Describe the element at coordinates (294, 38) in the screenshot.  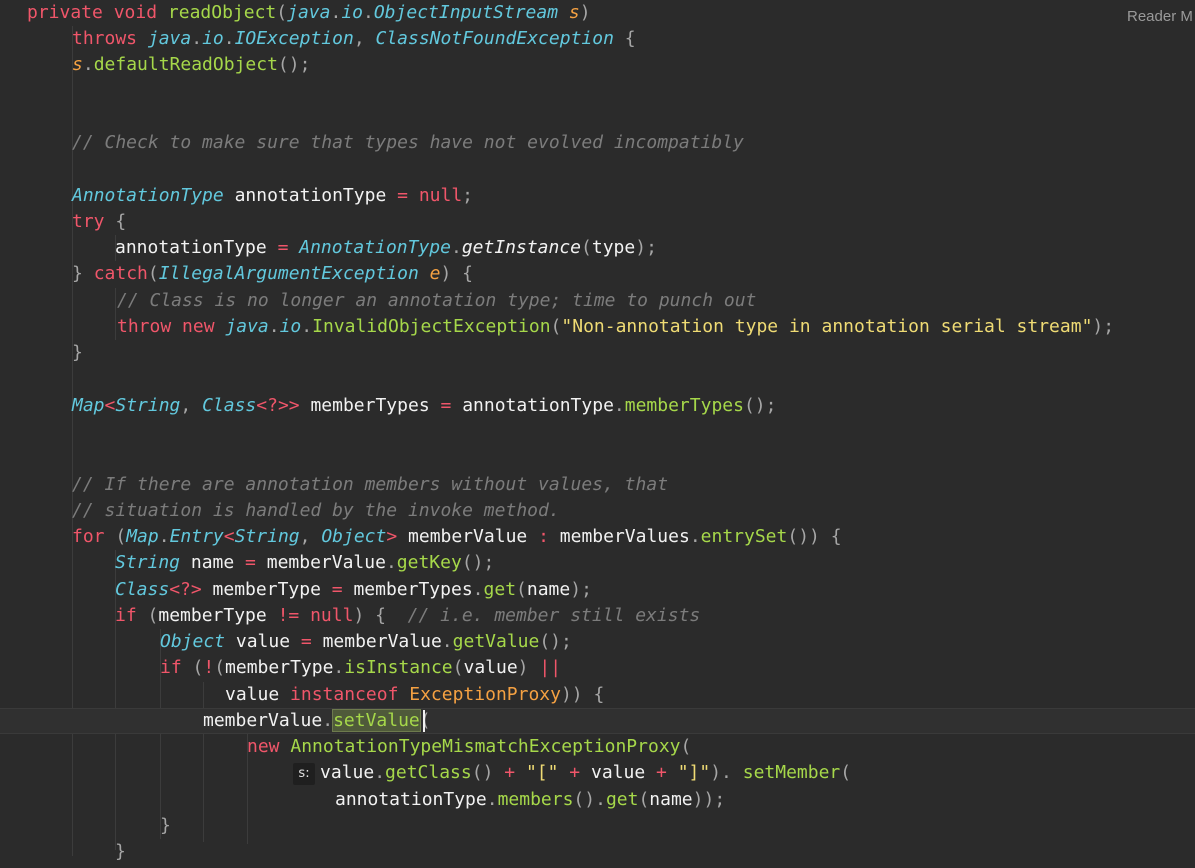
I see `code-token: IOException` at that location.